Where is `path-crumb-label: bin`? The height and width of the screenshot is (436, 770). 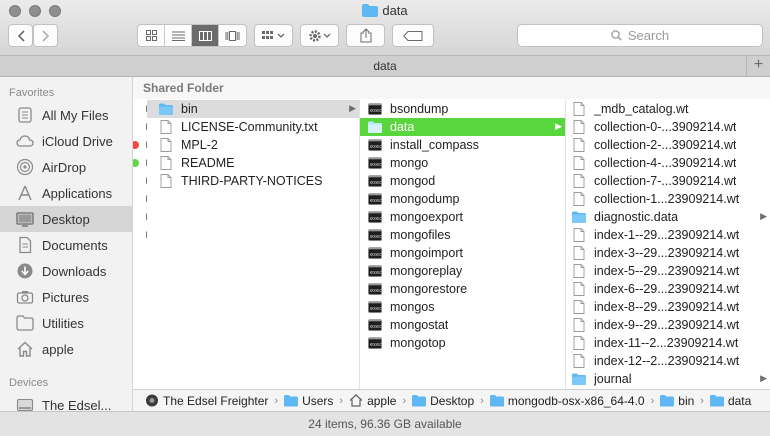 path-crumb-label: bin is located at coordinates (686, 400).